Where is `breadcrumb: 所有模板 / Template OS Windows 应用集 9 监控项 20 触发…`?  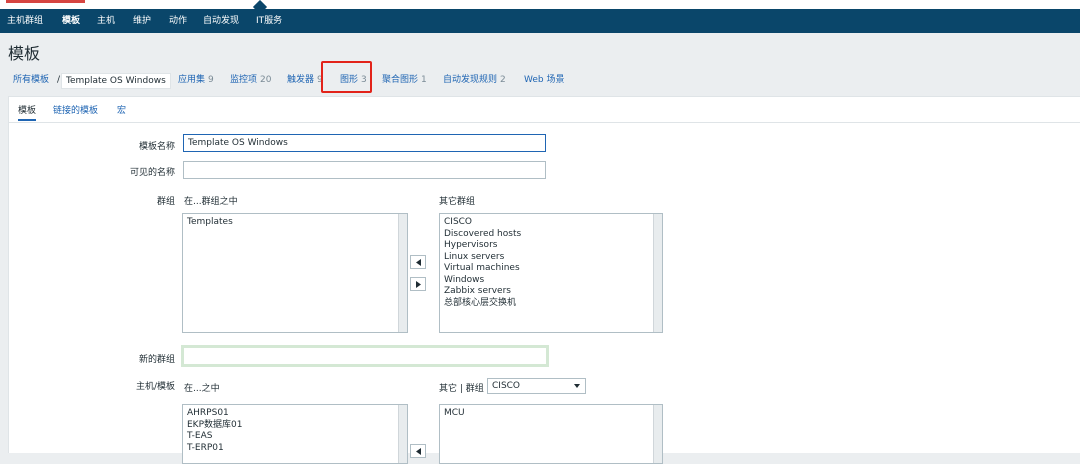
breadcrumb: 所有模板 / Template OS Windows 应用集 9 监控项 20 触发… is located at coordinates (540, 80).